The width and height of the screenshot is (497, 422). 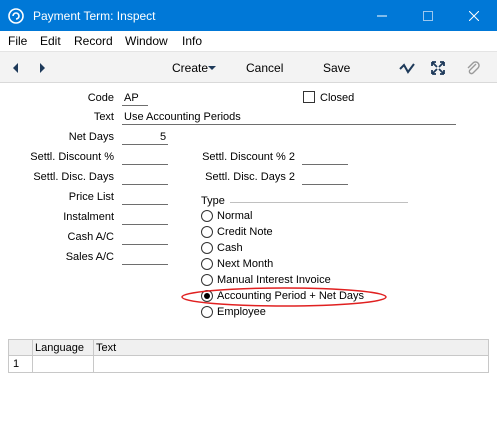 I want to click on radio-cash-label: Cash, so click(x=230, y=248).